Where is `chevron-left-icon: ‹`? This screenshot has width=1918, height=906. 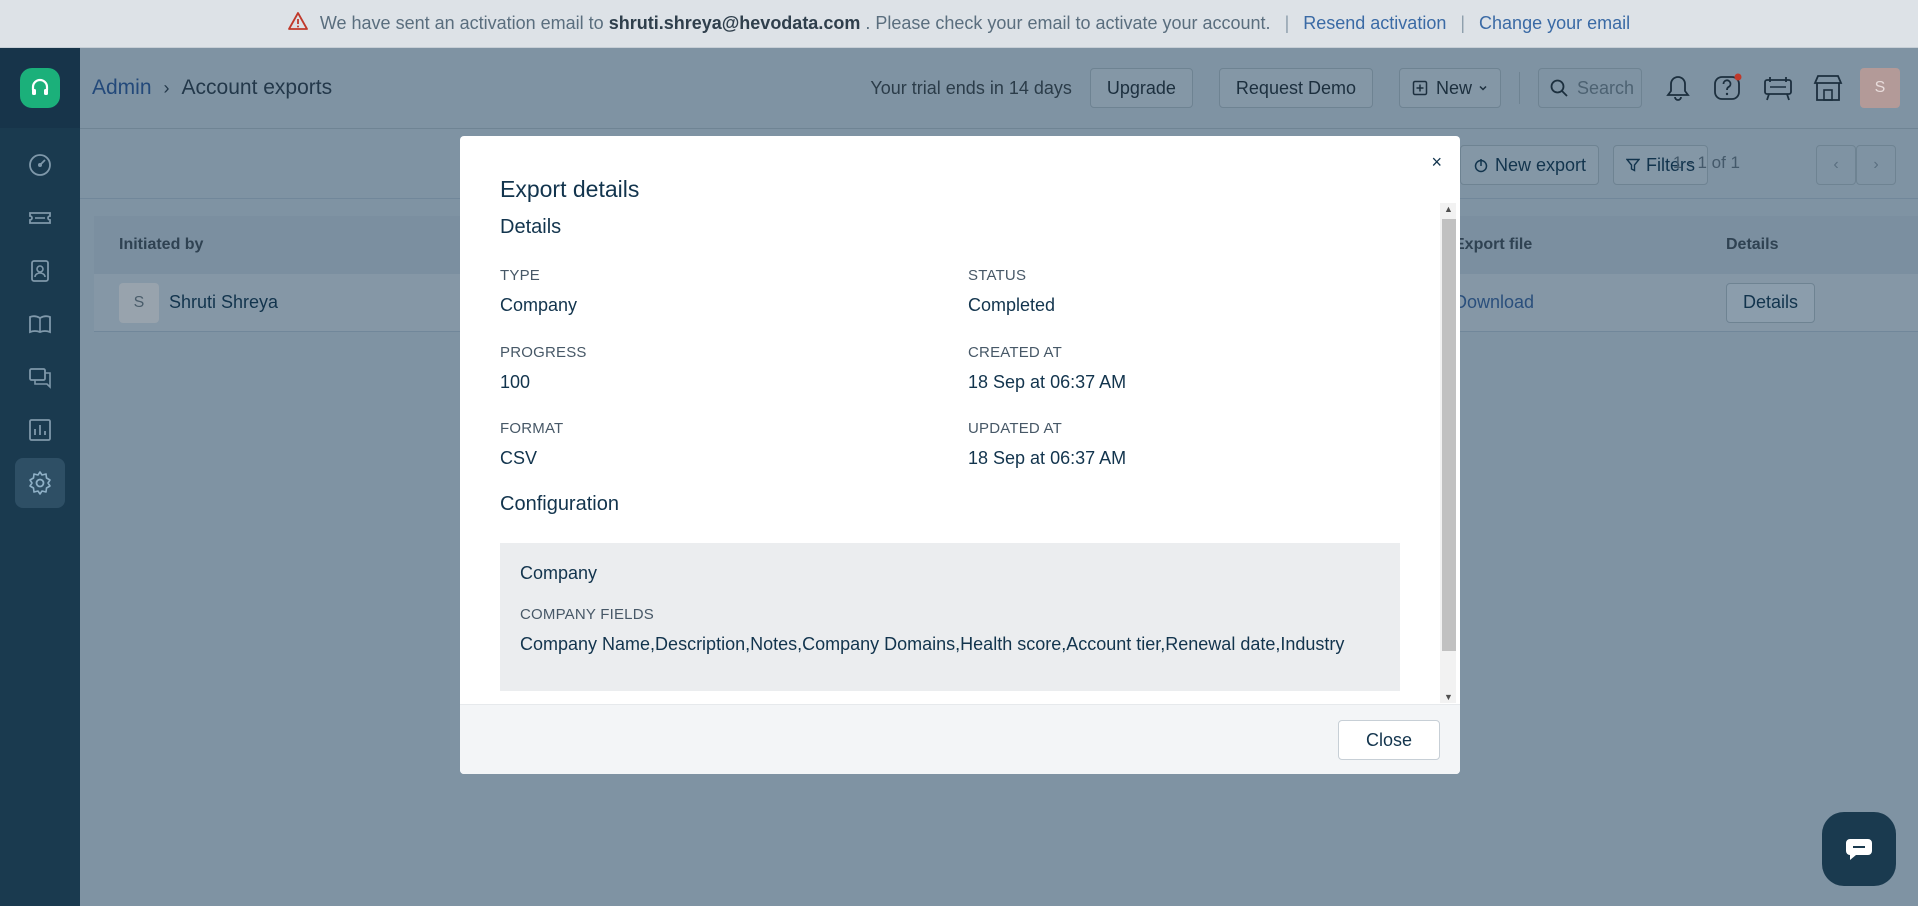 chevron-left-icon: ‹ is located at coordinates (1836, 164).